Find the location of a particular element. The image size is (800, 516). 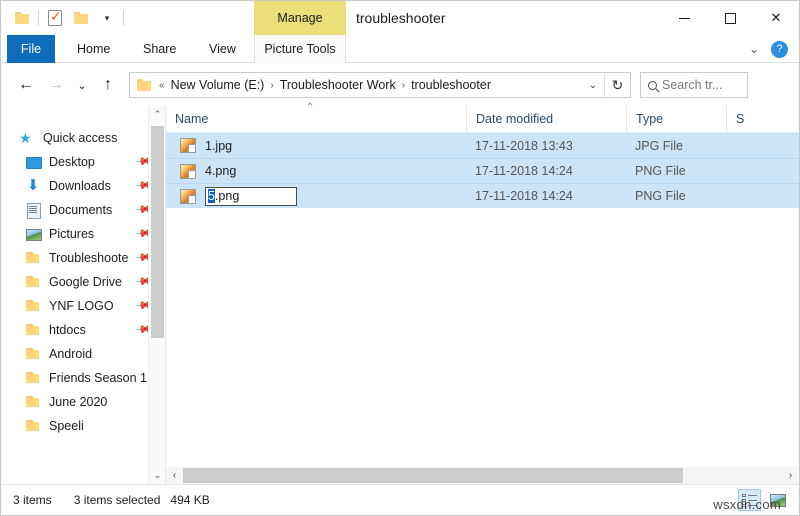

column-header-date-modified: Date modified is located at coordinates (546, 118).